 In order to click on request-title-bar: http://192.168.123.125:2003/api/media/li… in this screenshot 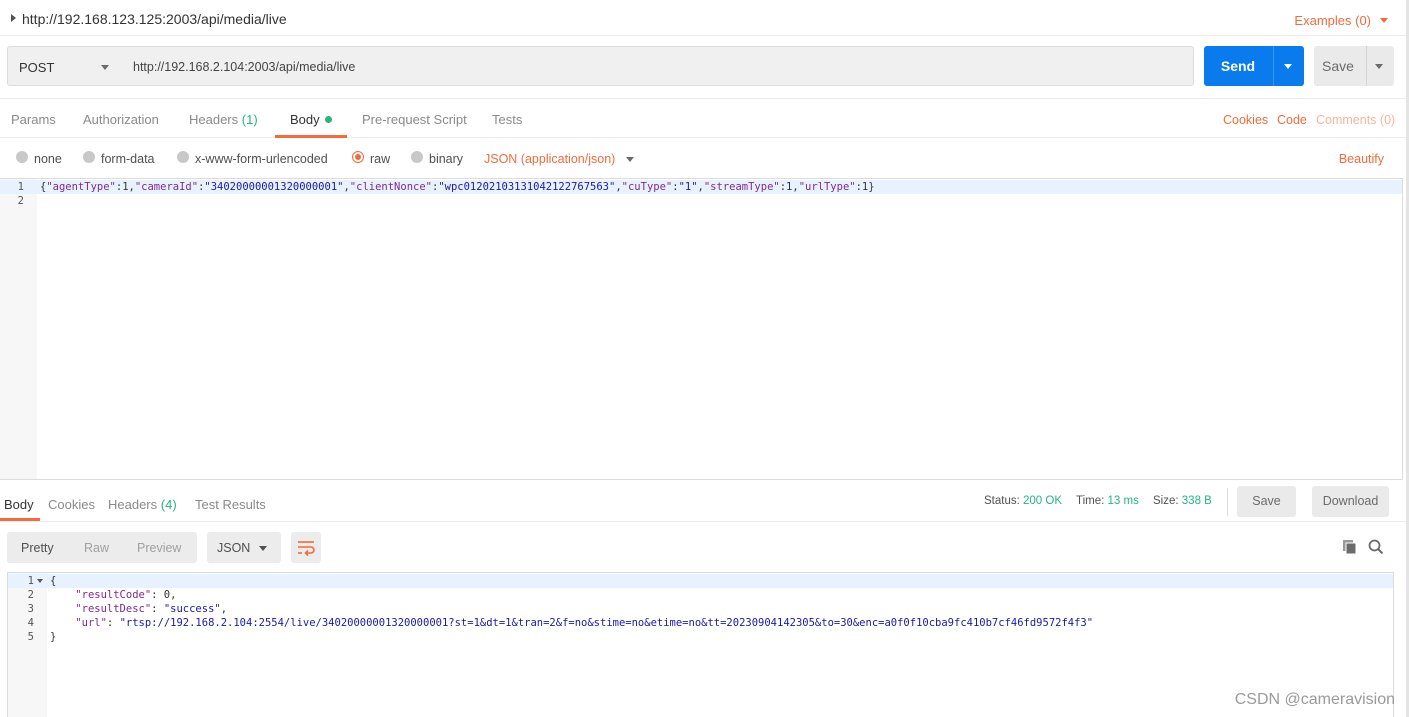, I will do `click(704, 18)`.